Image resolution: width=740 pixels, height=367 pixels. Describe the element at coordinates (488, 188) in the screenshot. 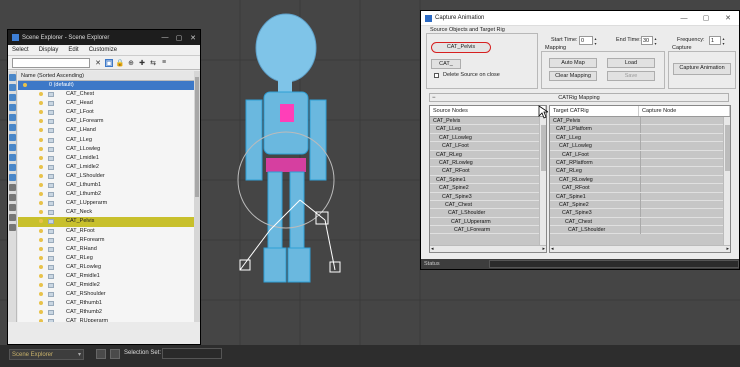

I see `source-node-row: CAT_Spine2` at that location.